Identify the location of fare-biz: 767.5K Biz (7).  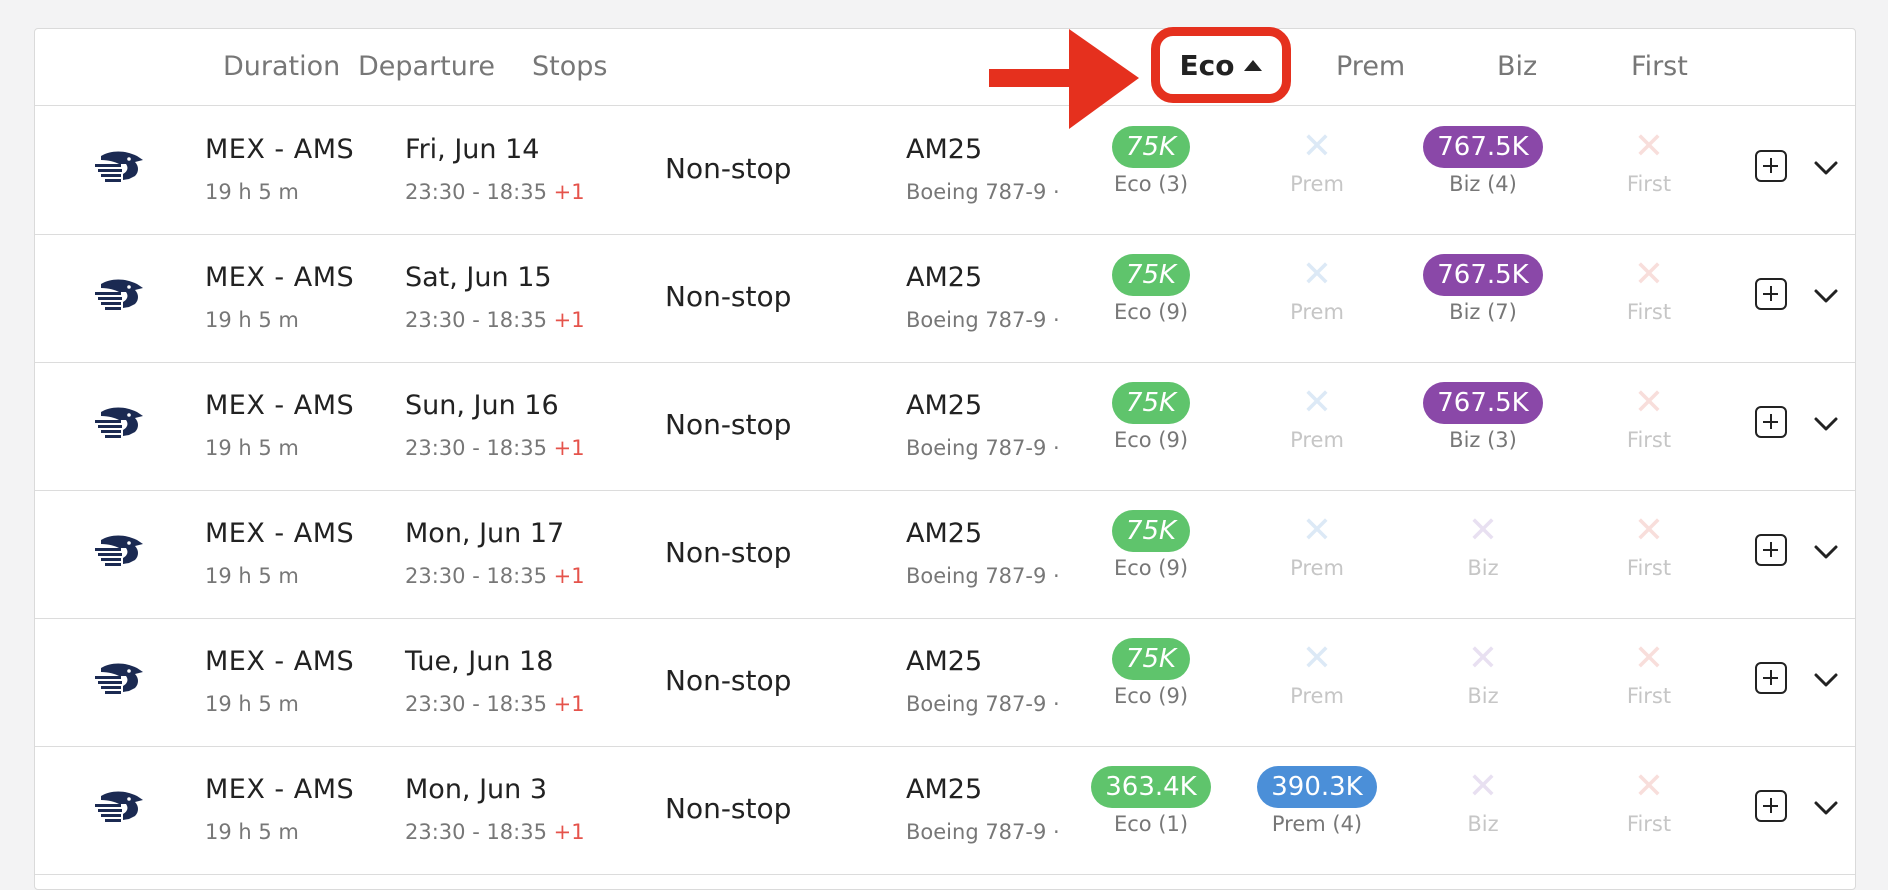
(1483, 289).